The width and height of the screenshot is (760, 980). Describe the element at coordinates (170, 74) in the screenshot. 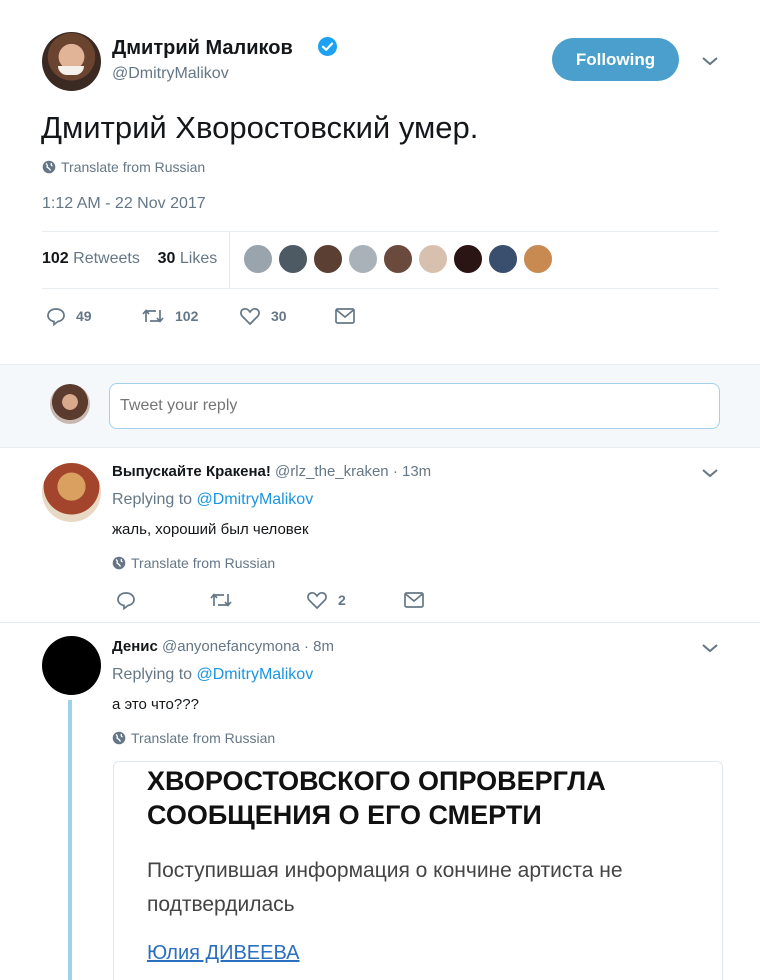

I see `author-handle: @DmitryMalikov` at that location.